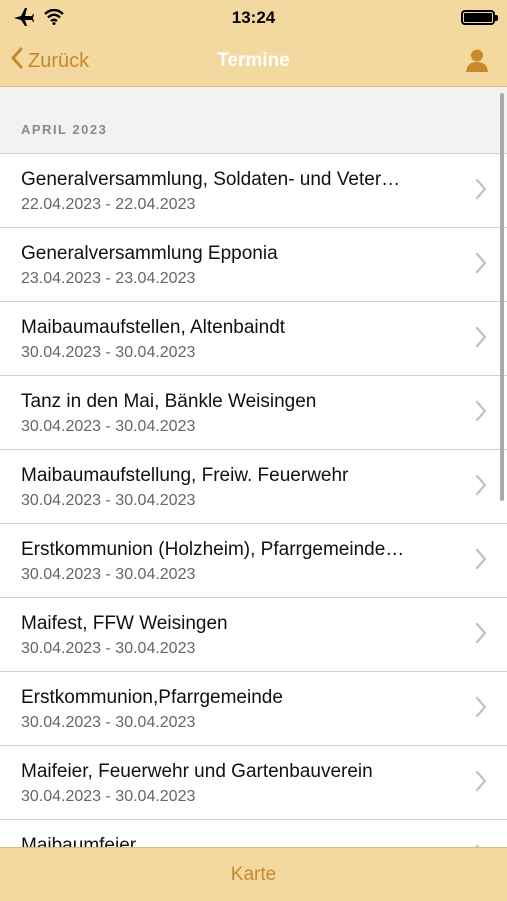 This screenshot has width=507, height=901. What do you see at coordinates (197, 771) in the screenshot?
I see `event-title: Maifeier, Feuerwehr und Gartenbauverein` at bounding box center [197, 771].